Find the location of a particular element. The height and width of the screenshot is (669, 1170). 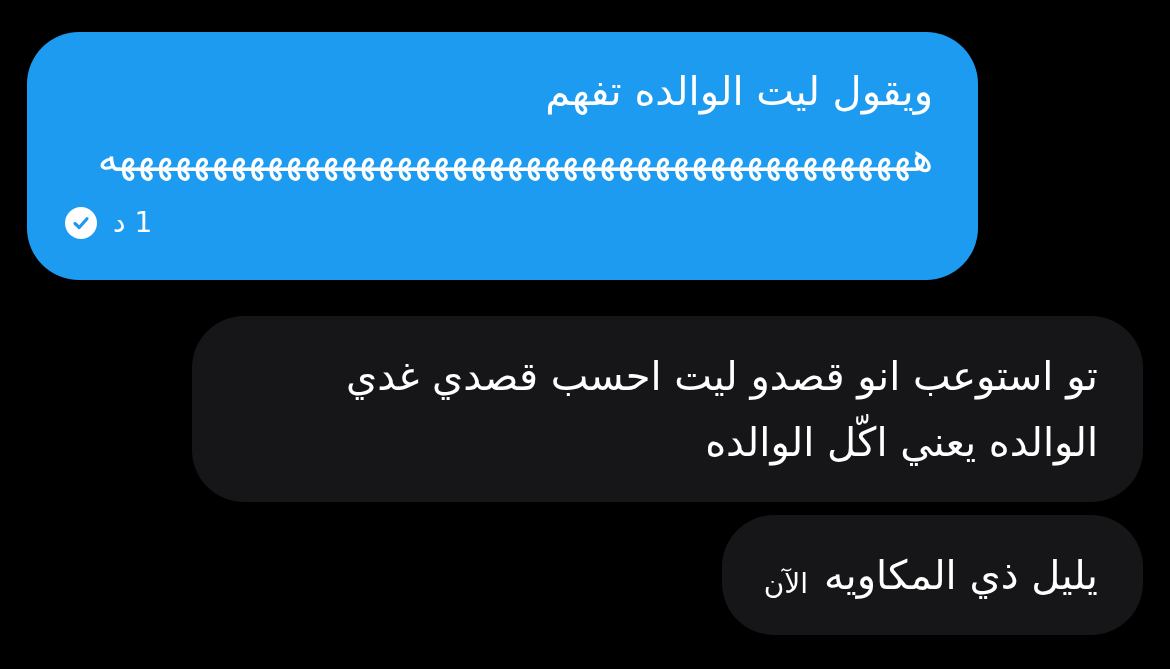

message-text: ويقول ليت الوالده تفهم ههههههههههههههههههههههههههههههههههههههههههههه is located at coordinates (514, 125).